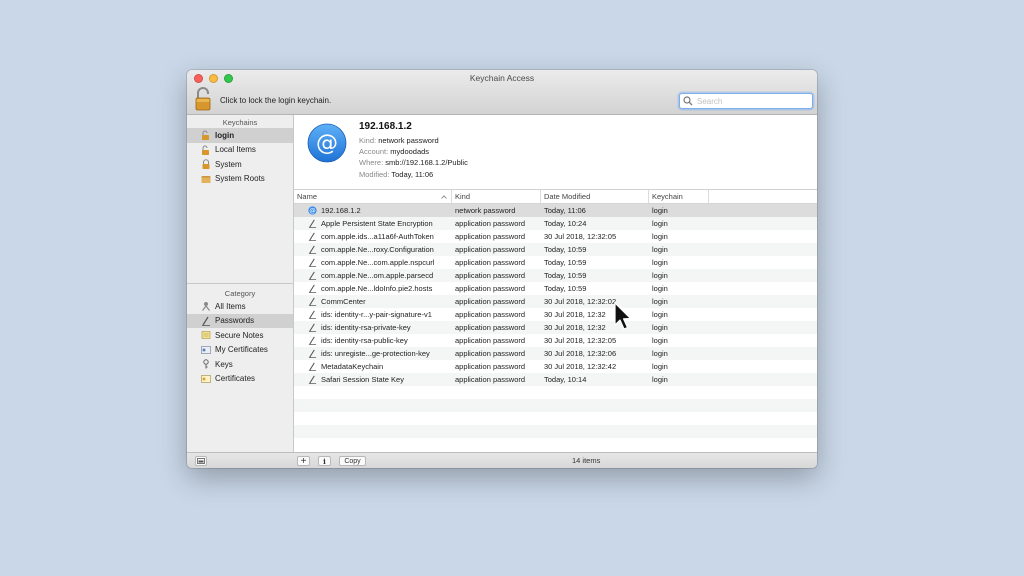 Image resolution: width=1024 pixels, height=576 pixels. What do you see at coordinates (343, 301) in the screenshot?
I see `item-name: CommCenter` at bounding box center [343, 301].